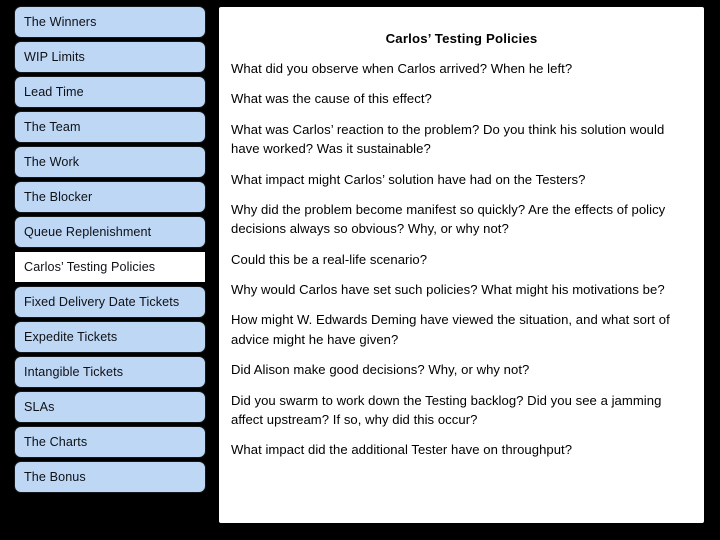 The width and height of the screenshot is (720, 540). What do you see at coordinates (110, 442) in the screenshot?
I see `sidebar-item-the-charts: The Charts` at bounding box center [110, 442].